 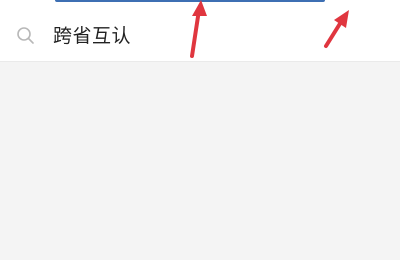 What do you see at coordinates (190, 1) in the screenshot?
I see `top-strip` at bounding box center [190, 1].